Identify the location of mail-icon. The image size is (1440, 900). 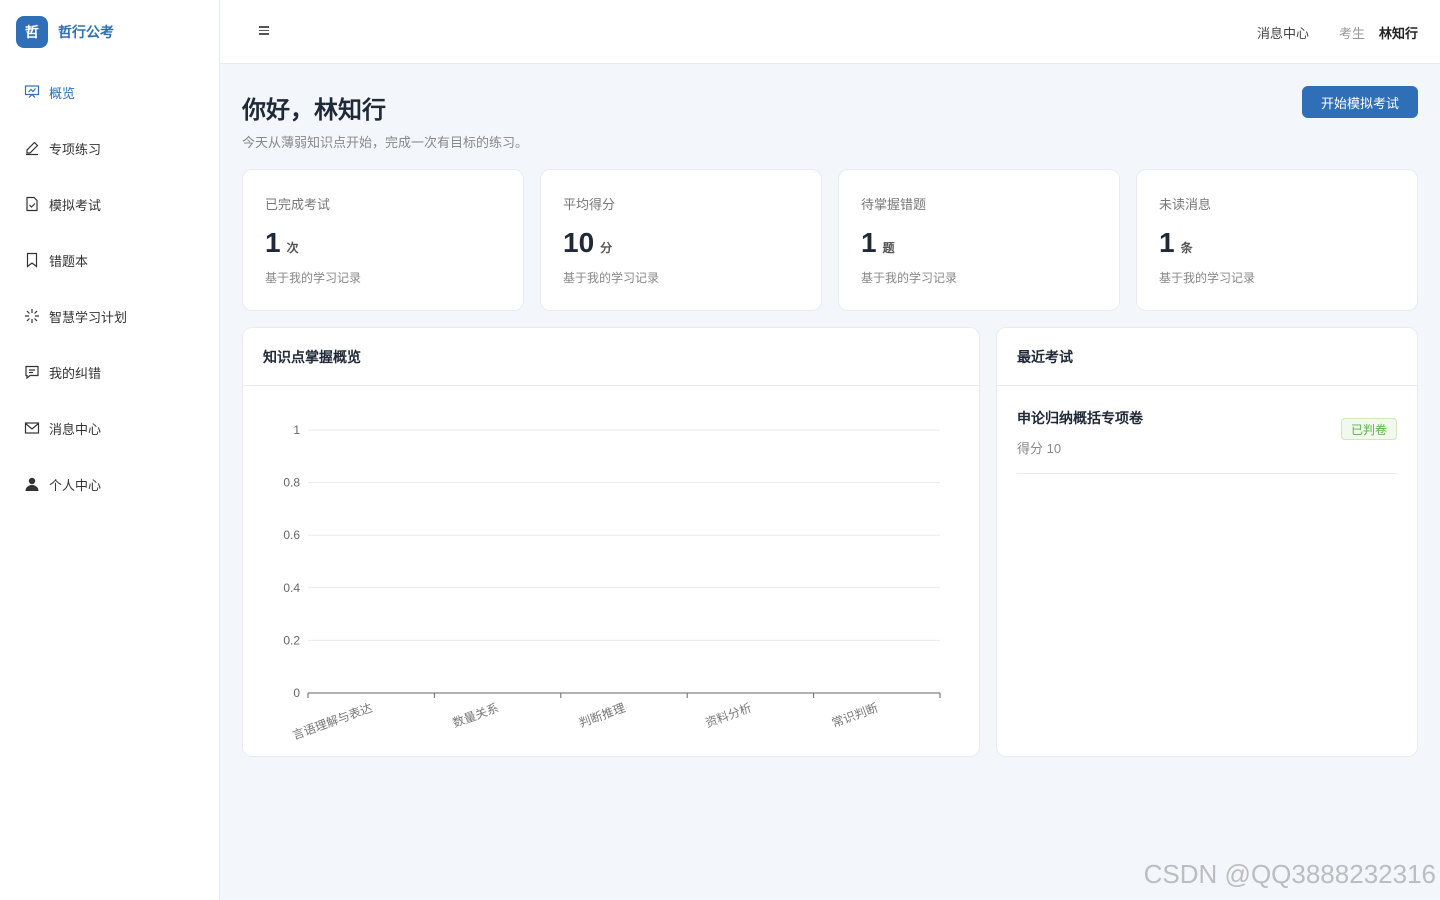
(32, 428).